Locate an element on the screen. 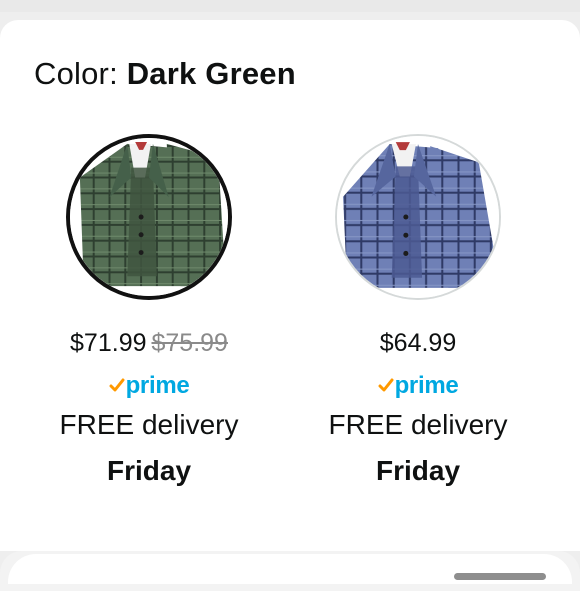 The image size is (580, 591). selected-color-value: Dark Green is located at coordinates (211, 73).